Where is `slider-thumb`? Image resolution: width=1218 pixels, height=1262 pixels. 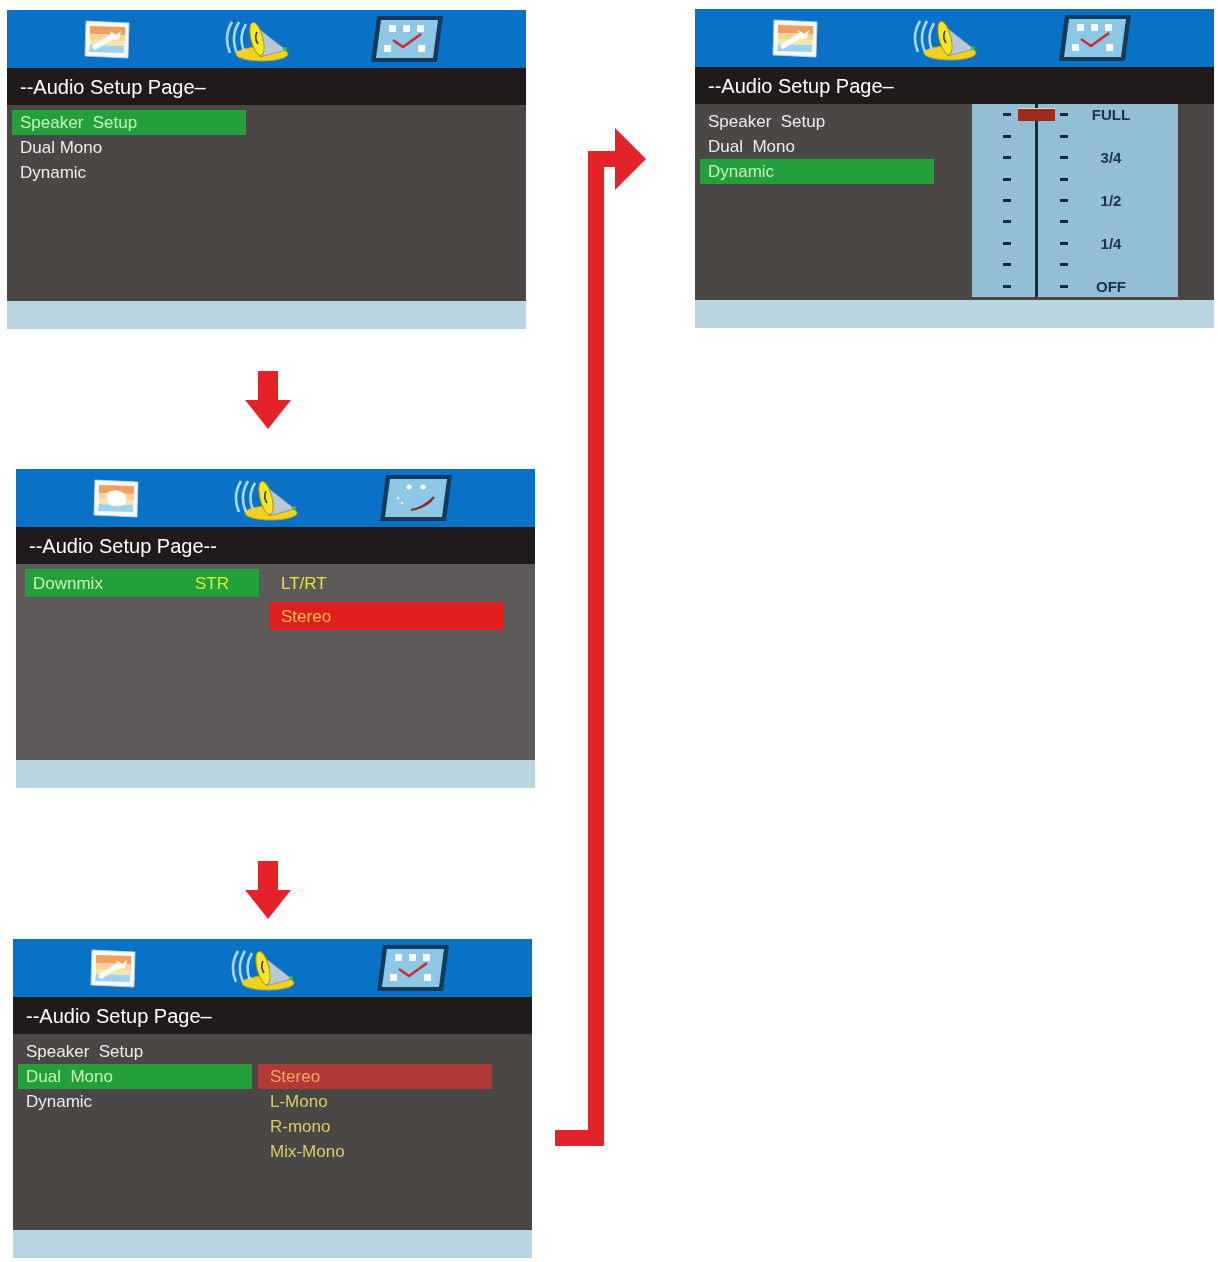
slider-thumb is located at coordinates (1036, 115).